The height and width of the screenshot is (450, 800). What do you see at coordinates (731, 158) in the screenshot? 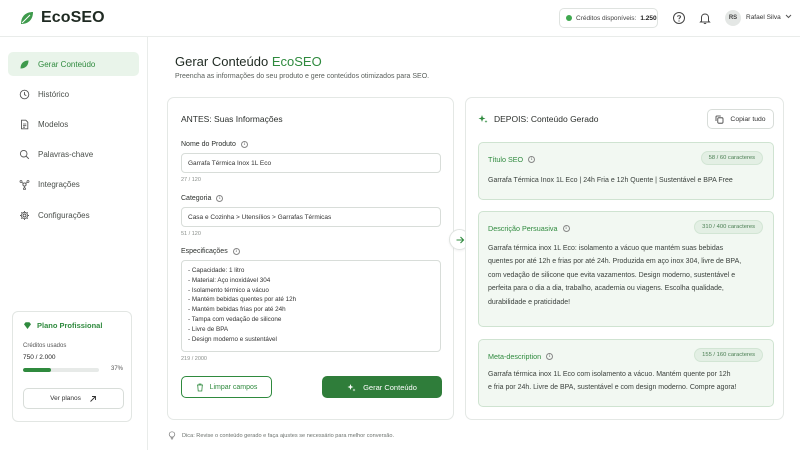
I see `seo-title-char-badge: 58 / 60 caracteres` at bounding box center [731, 158].